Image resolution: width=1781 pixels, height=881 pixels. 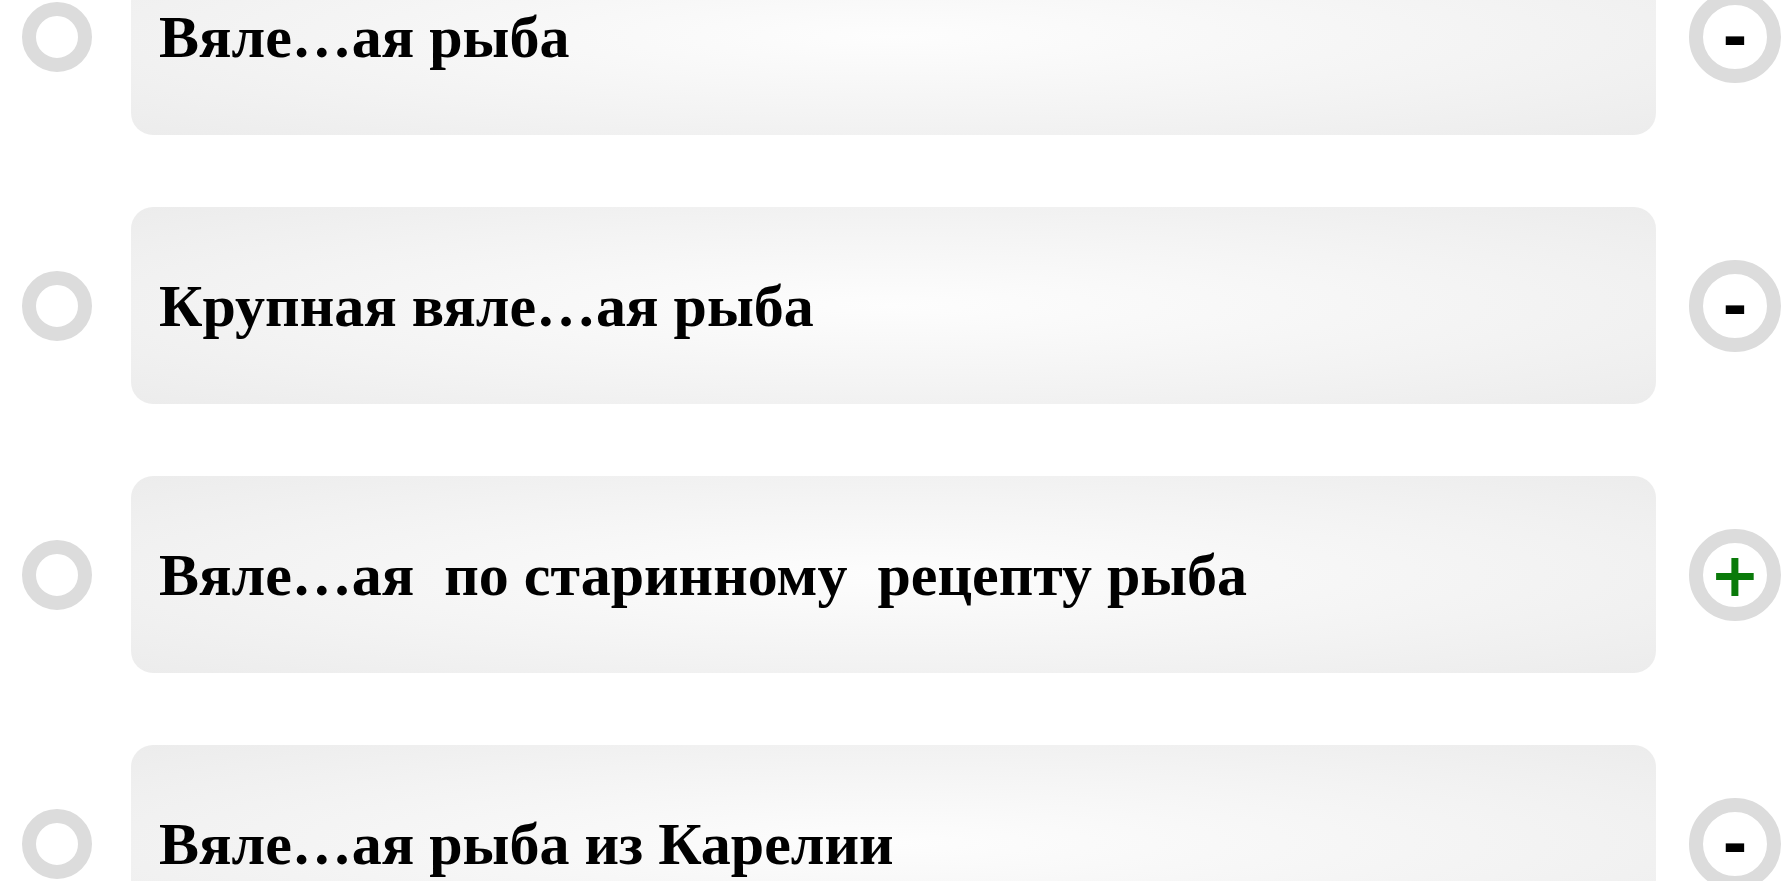 I want to click on answer-option: Вяле…ая рыба, so click(x=893, y=67).